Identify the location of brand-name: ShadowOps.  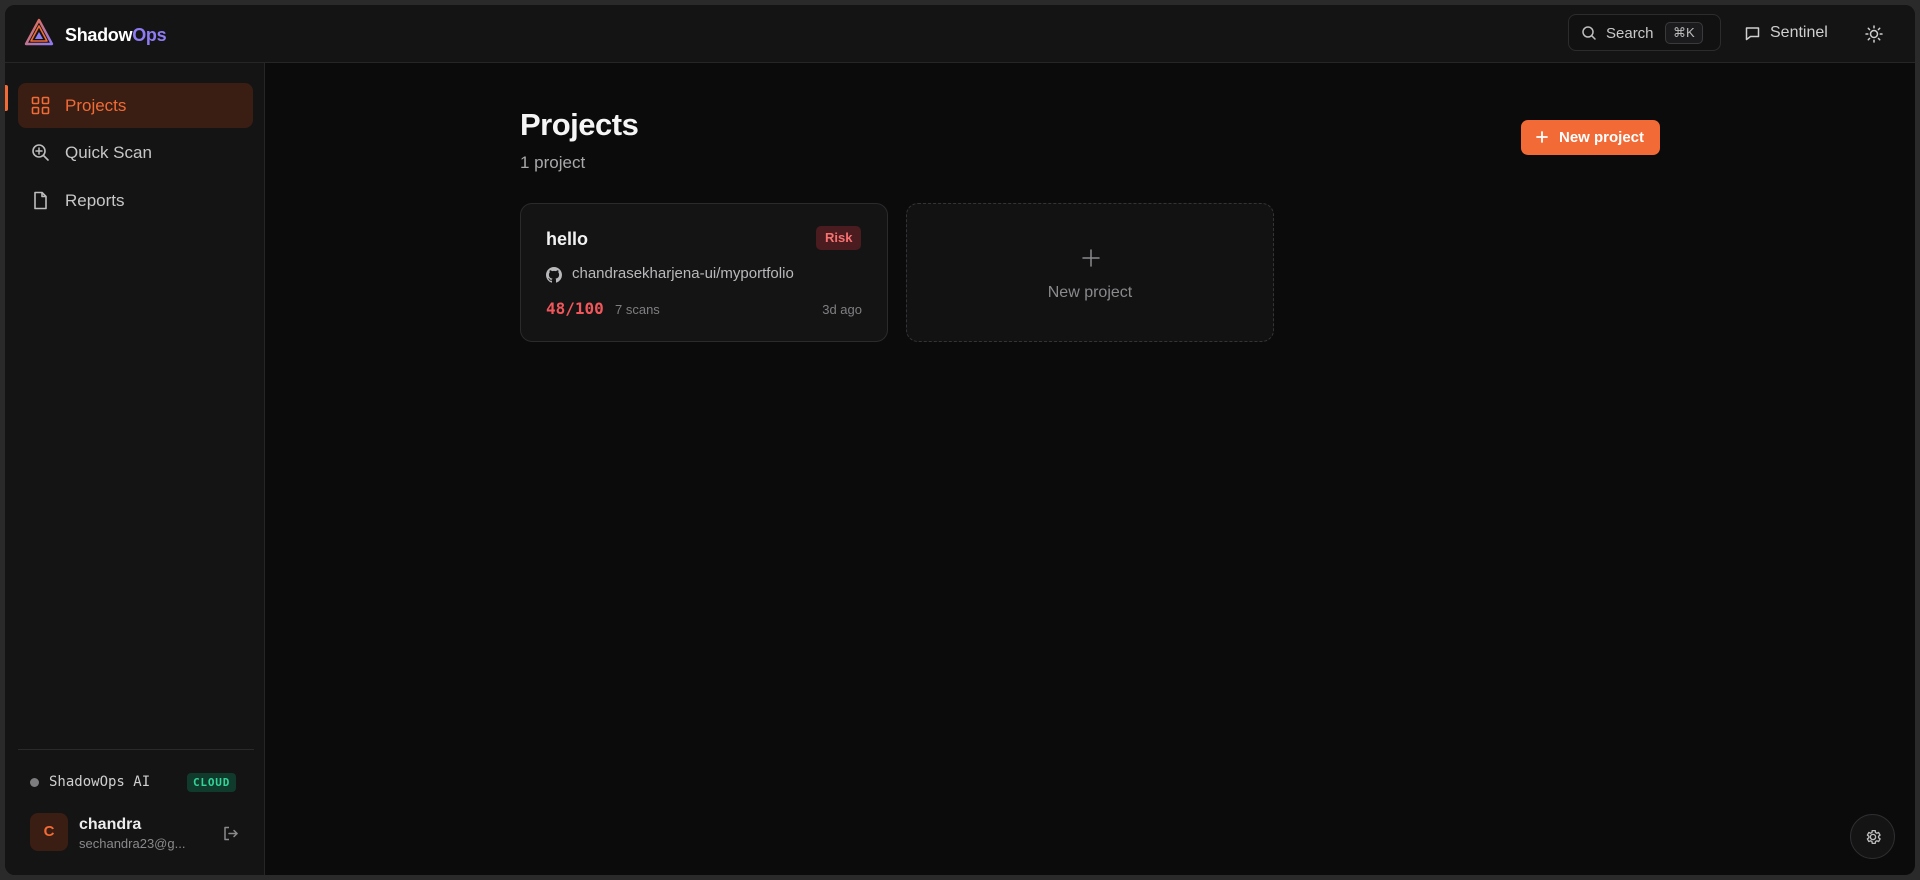
(116, 35).